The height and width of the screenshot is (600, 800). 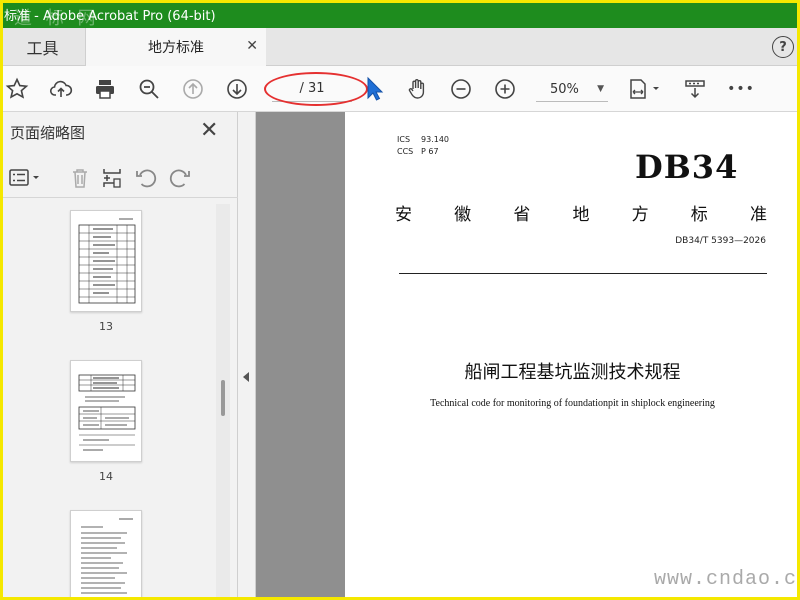 I want to click on zoom-in-icon, so click(x=505, y=89).